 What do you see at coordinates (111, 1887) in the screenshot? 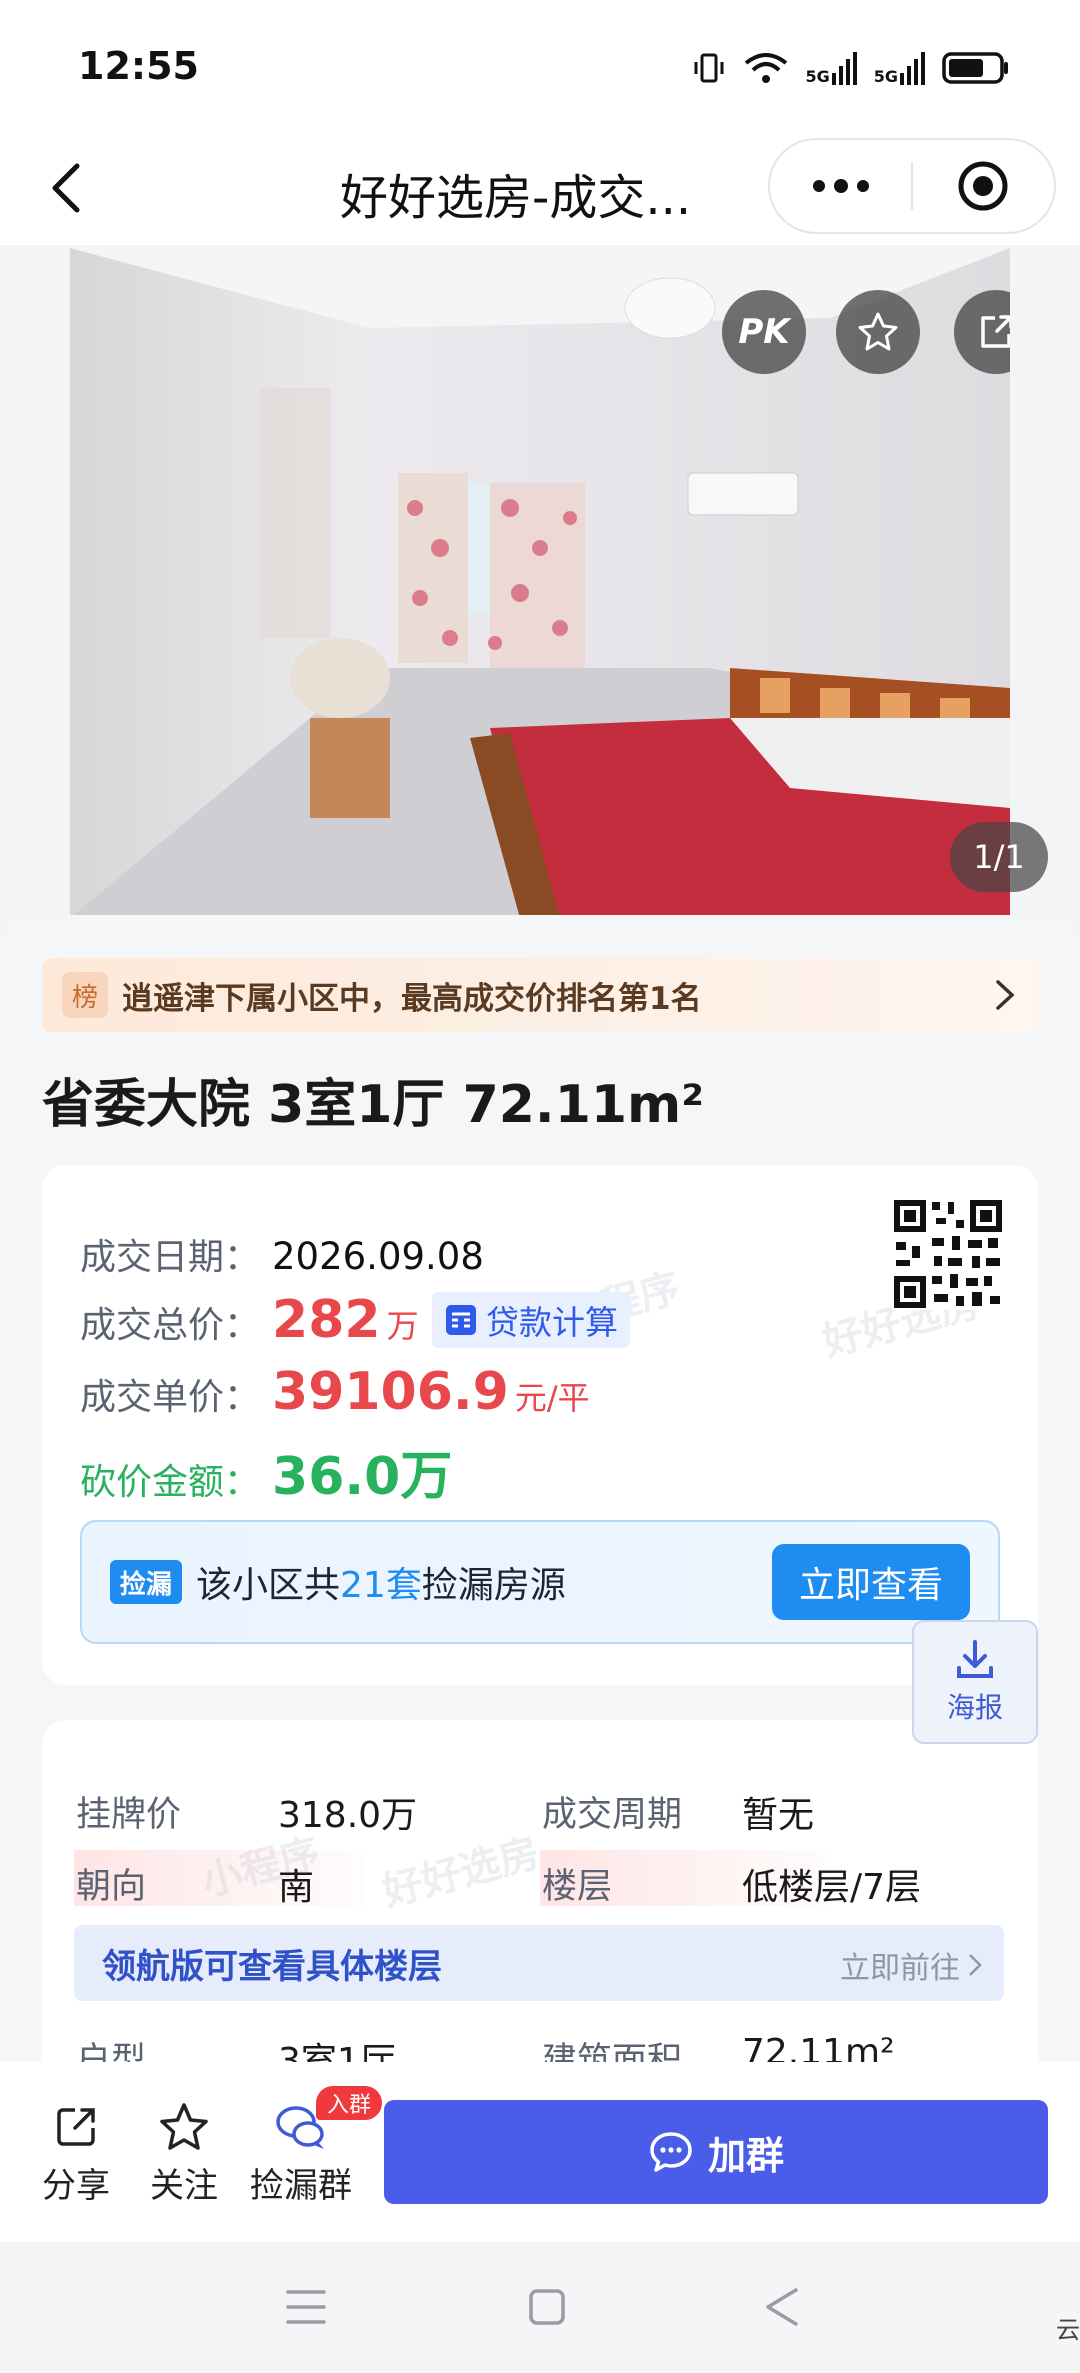
I see `detail-label: 朝向` at bounding box center [111, 1887].